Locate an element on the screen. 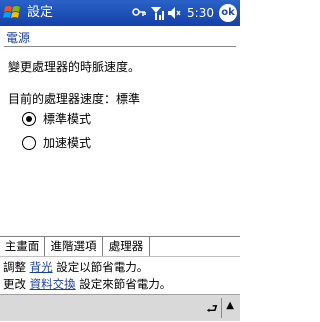 This screenshot has height=322, width=320. hint-text: 設定以節省電力。 is located at coordinates (100, 267).